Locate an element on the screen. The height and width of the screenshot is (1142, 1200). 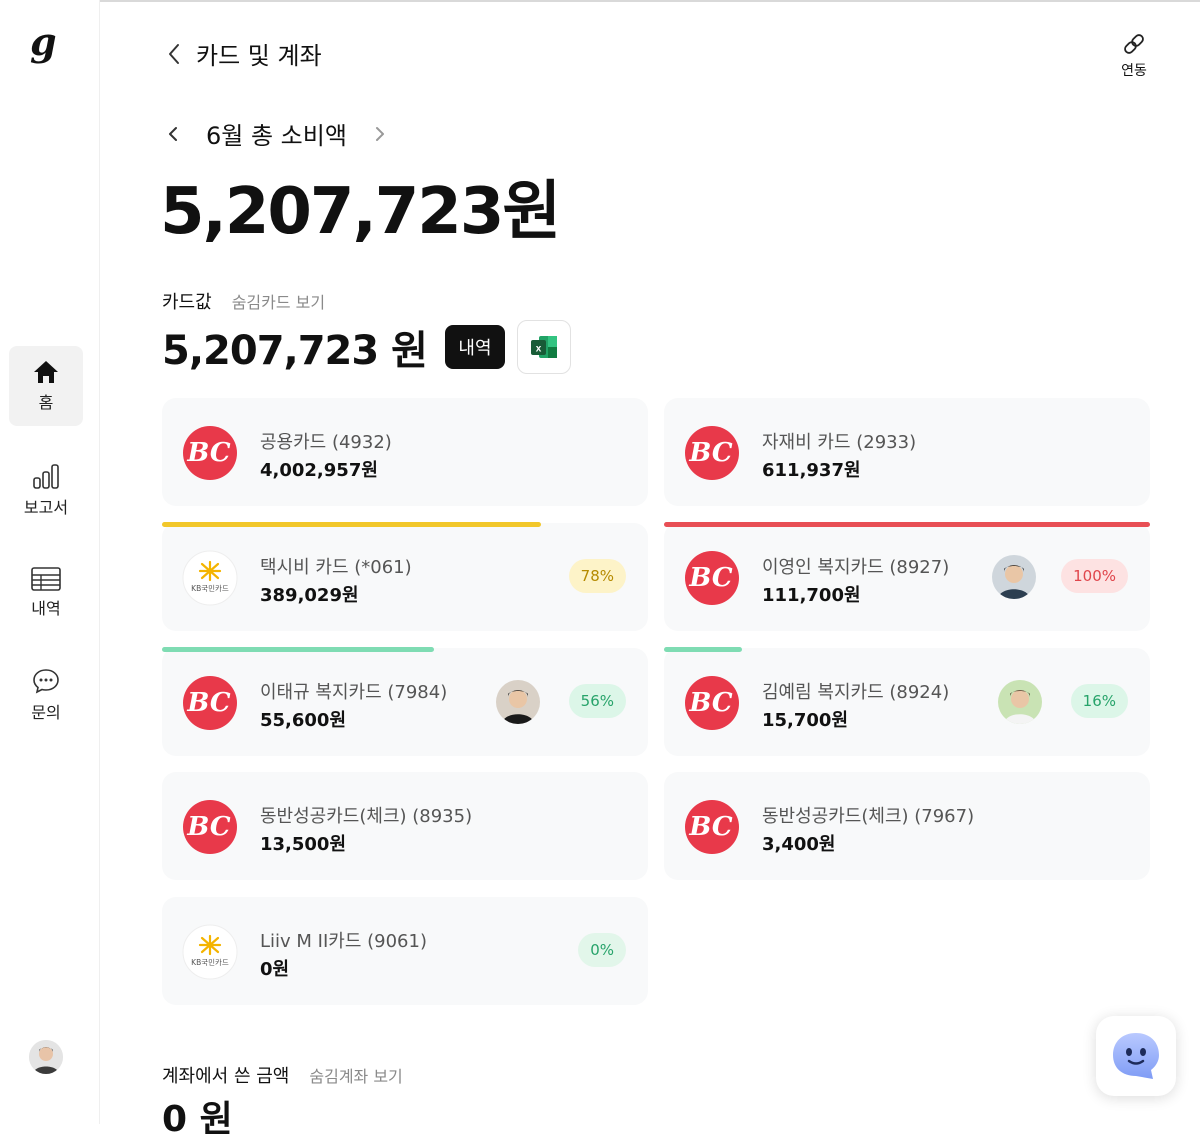
card-item: BC 김예림 복지카드 (8924) 15,700원 16% is located at coordinates (907, 702).